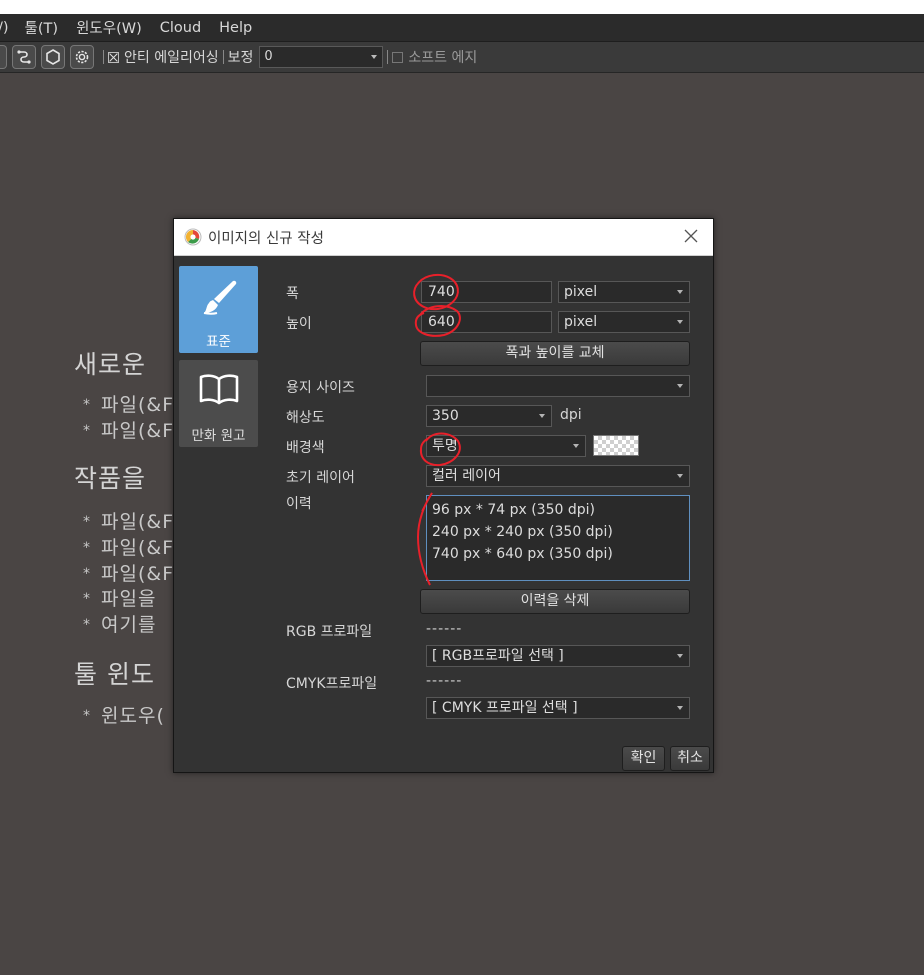 Image resolution: width=924 pixels, height=975 pixels. What do you see at coordinates (193, 237) in the screenshot?
I see `app-logo-icon` at bounding box center [193, 237].